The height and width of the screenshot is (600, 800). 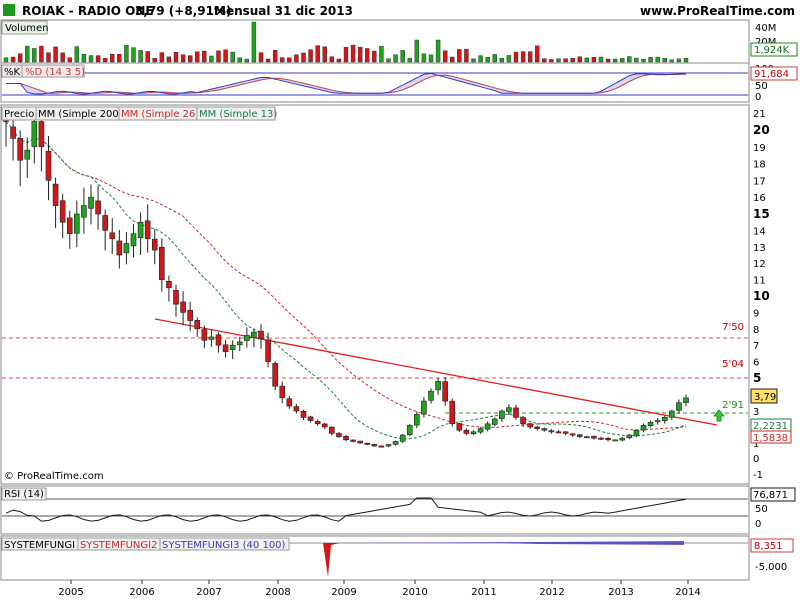 I want to click on price-axis-tick: 6, so click(x=756, y=363).